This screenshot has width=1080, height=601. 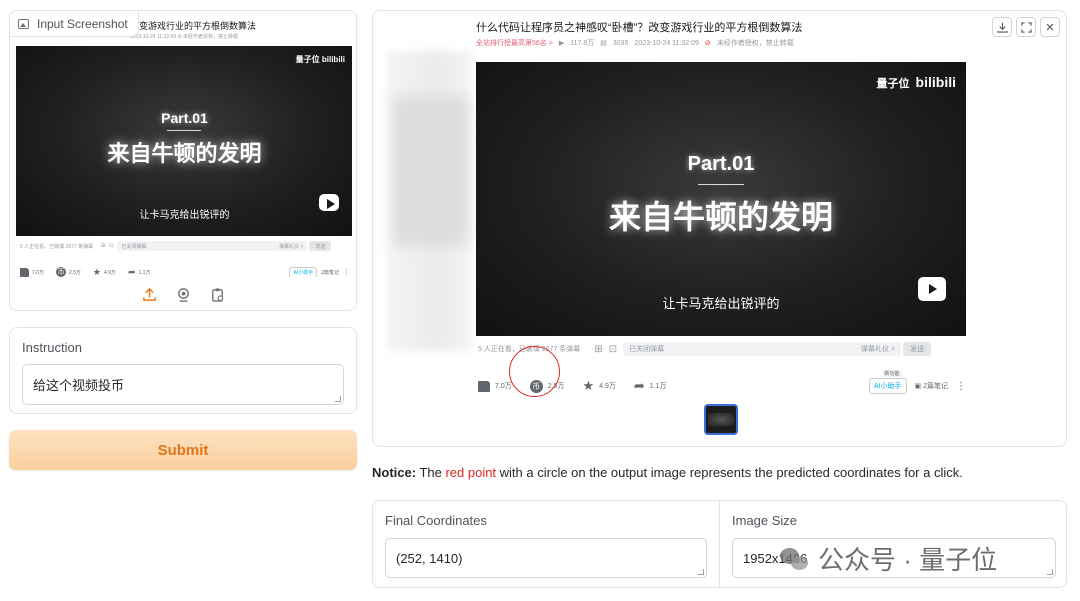 I want to click on output-ai-assistant-button: 新功能 AI小助手, so click(x=887, y=382).